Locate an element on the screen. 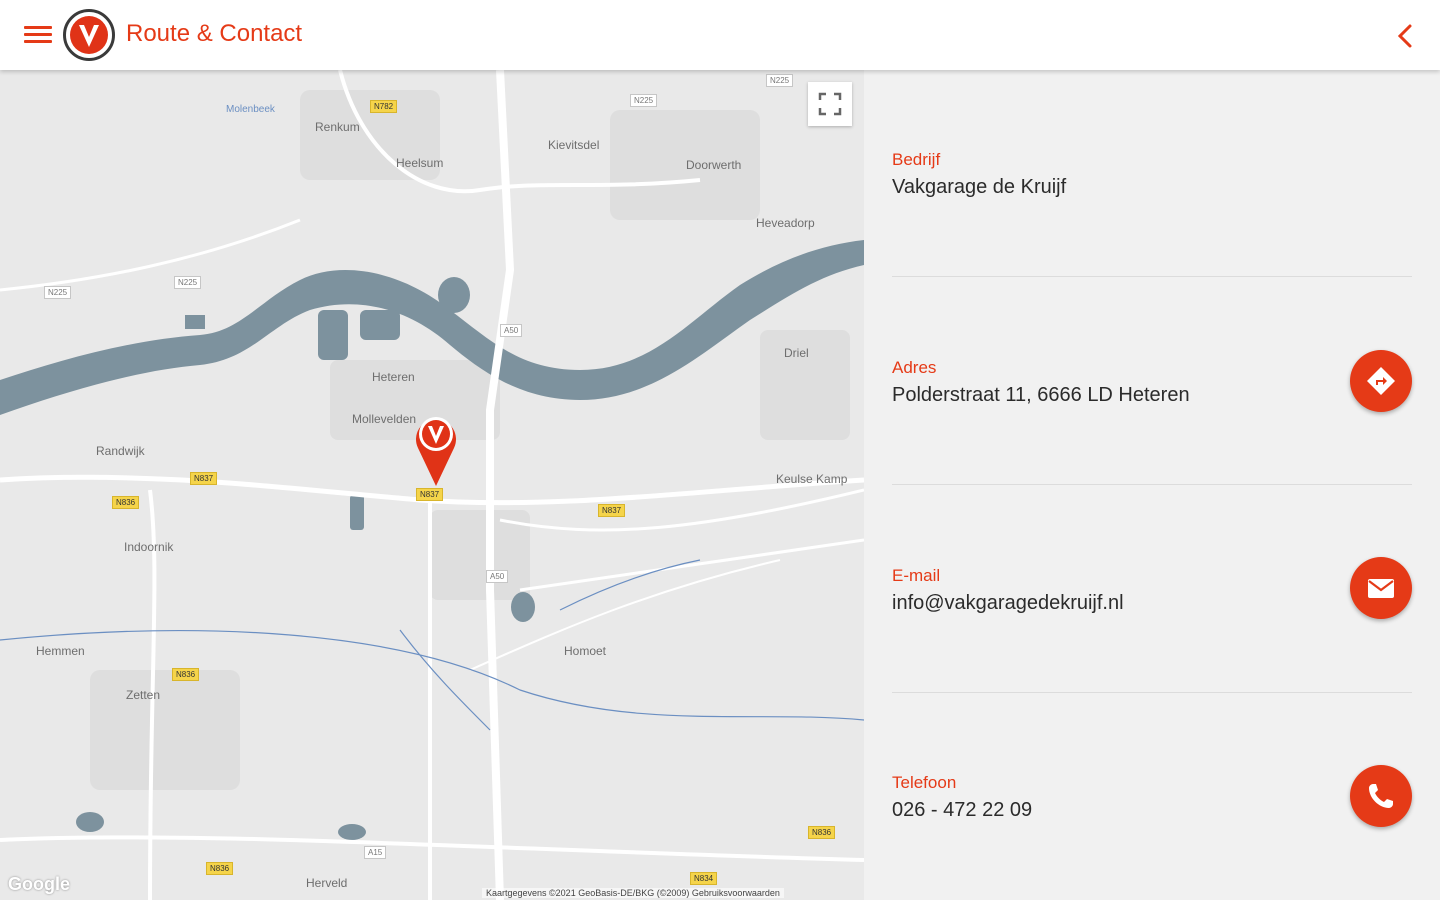 This screenshot has width=1440, height=900. map-label: Indoornik is located at coordinates (149, 547).